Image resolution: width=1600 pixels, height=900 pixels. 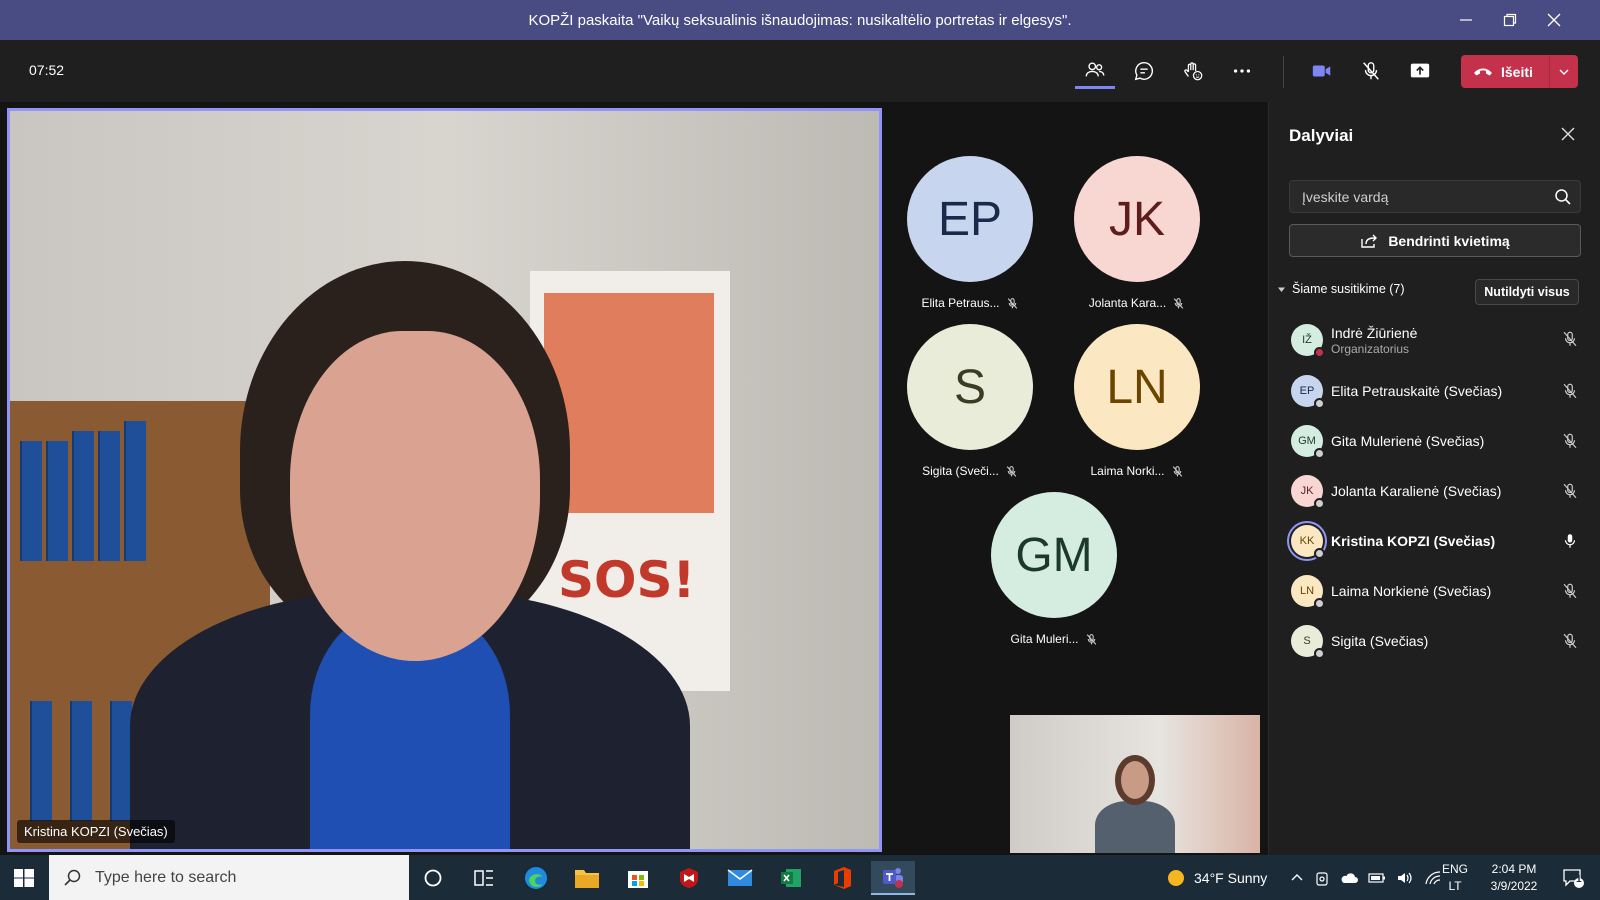 What do you see at coordinates (1176, 877) in the screenshot?
I see `sun-icon` at bounding box center [1176, 877].